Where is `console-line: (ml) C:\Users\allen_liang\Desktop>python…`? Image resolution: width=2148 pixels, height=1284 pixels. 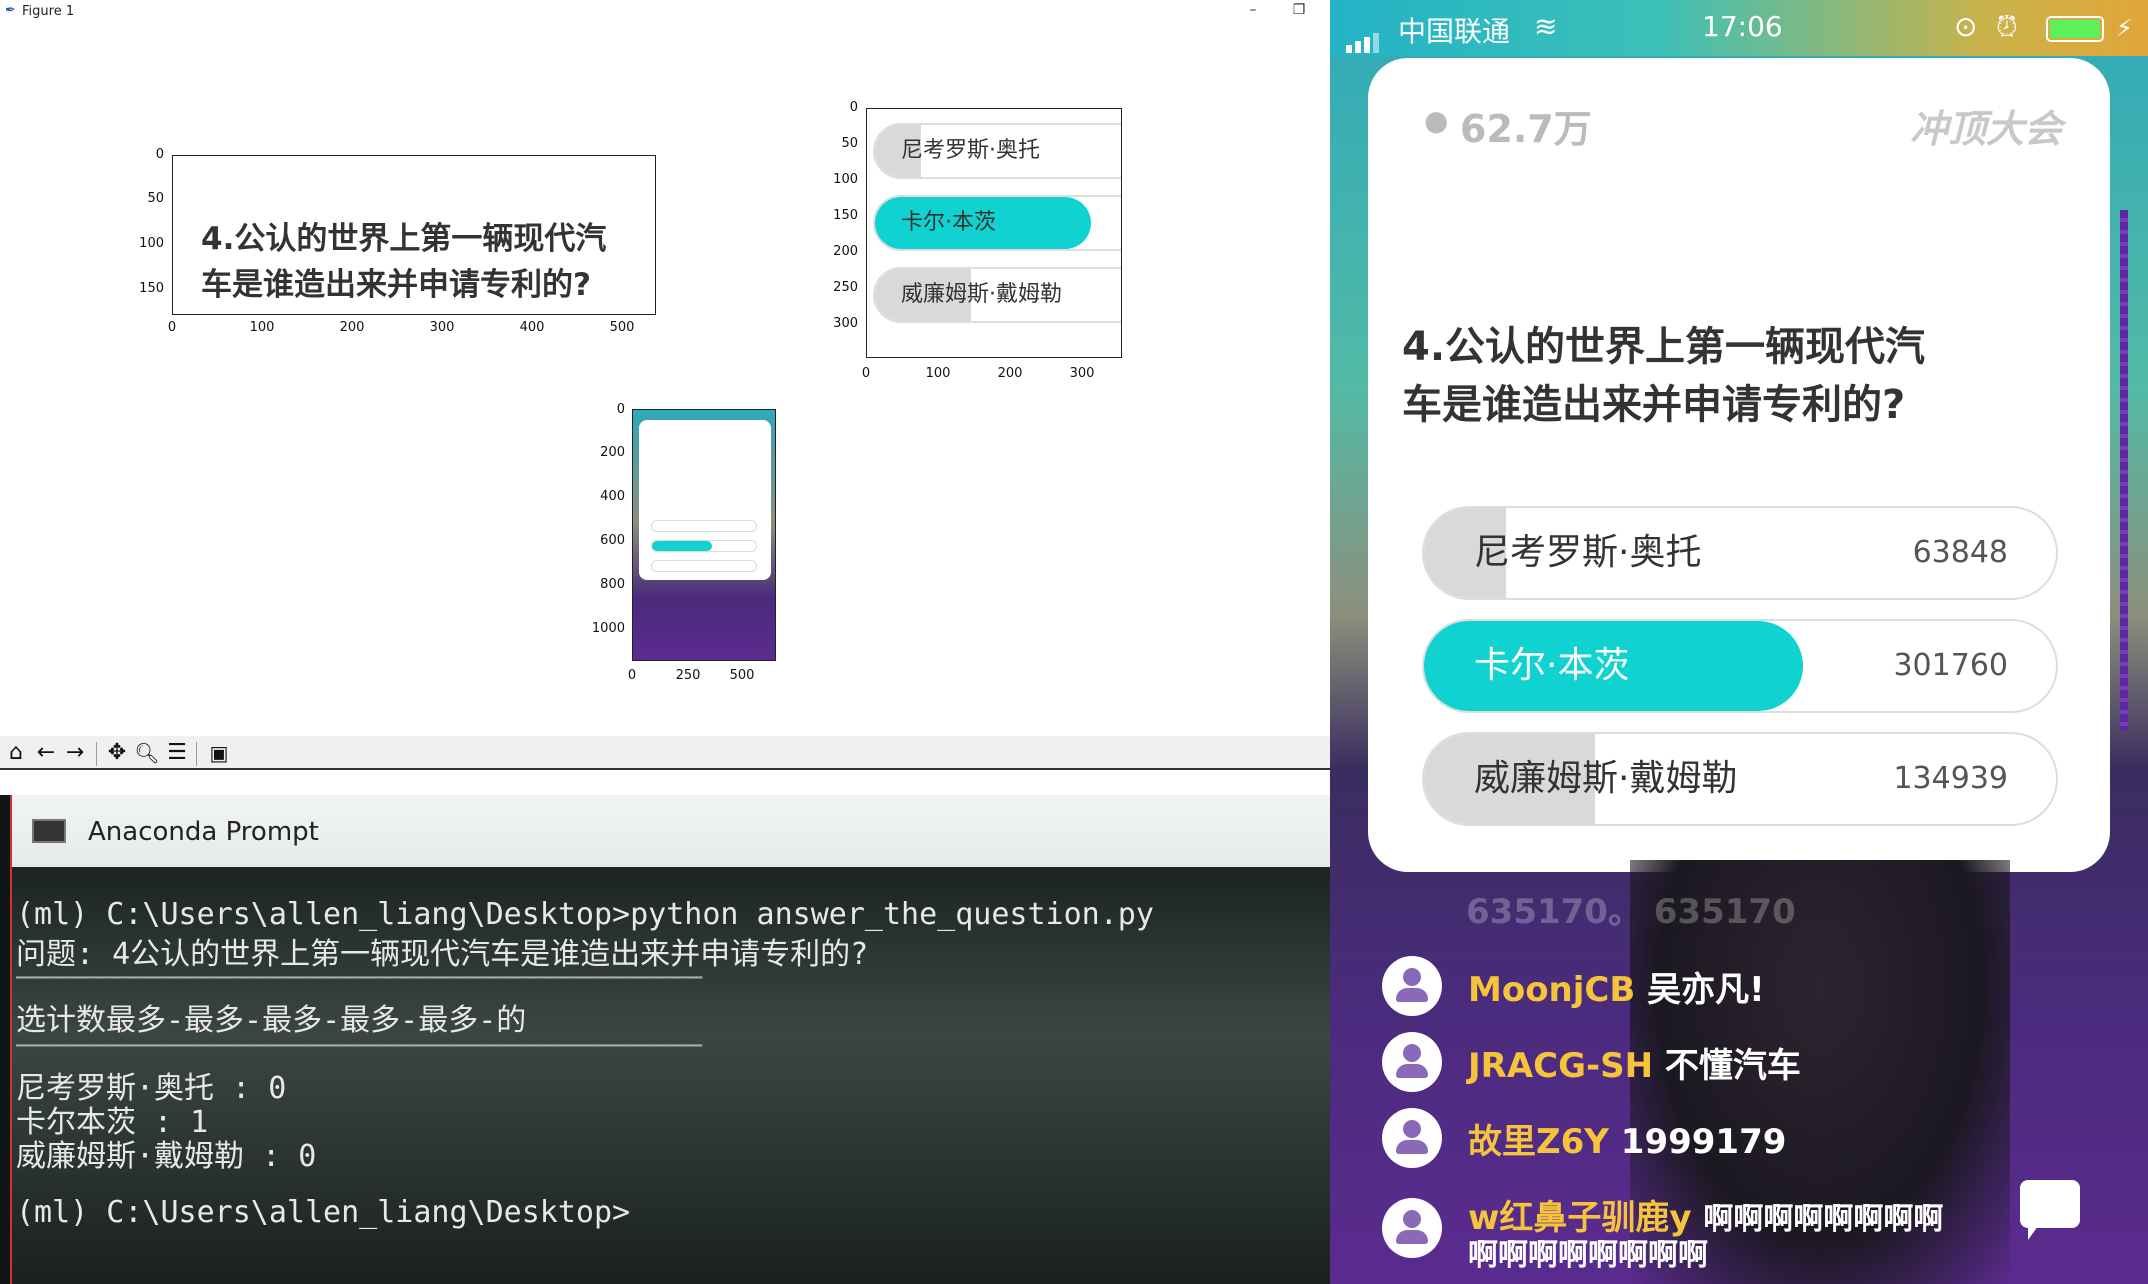 console-line: (ml) C:\Users\allen_liang\Desktop>python… is located at coordinates (585, 914).